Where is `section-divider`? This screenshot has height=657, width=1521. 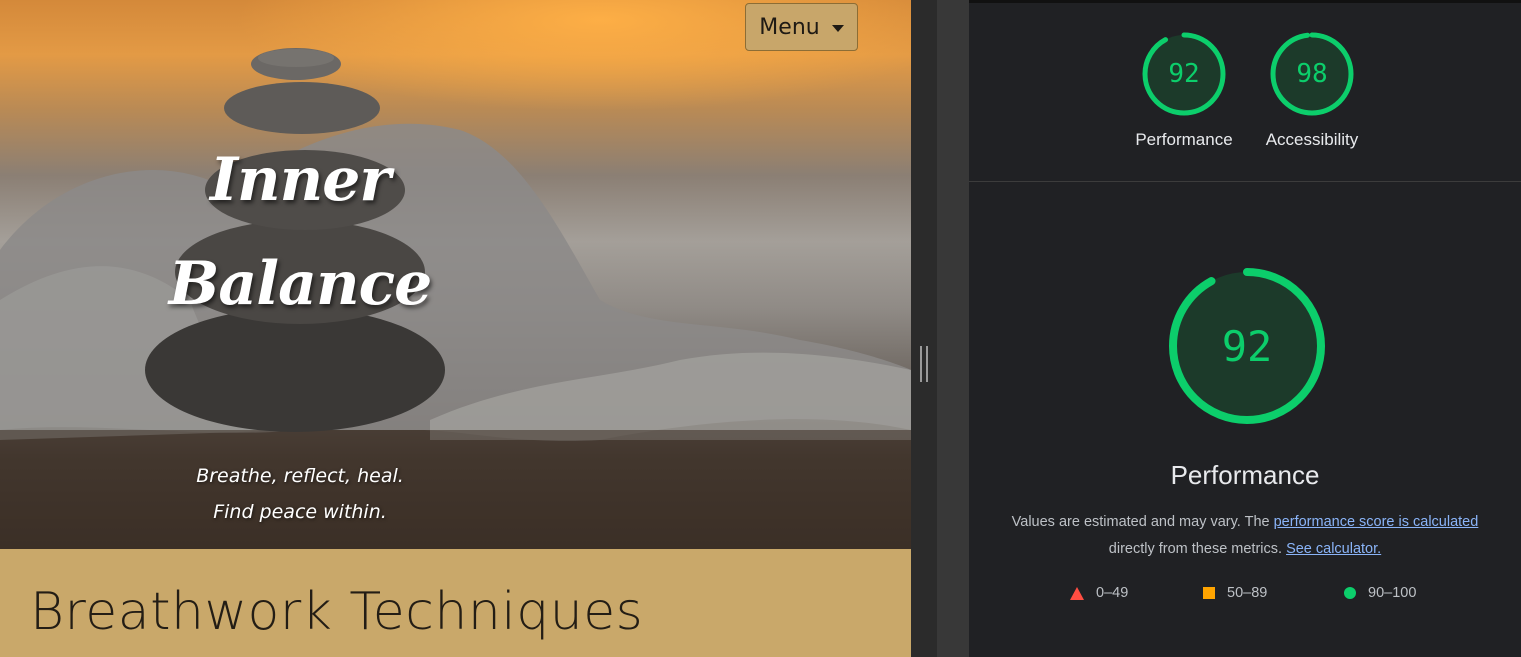 section-divider is located at coordinates (1245, 181).